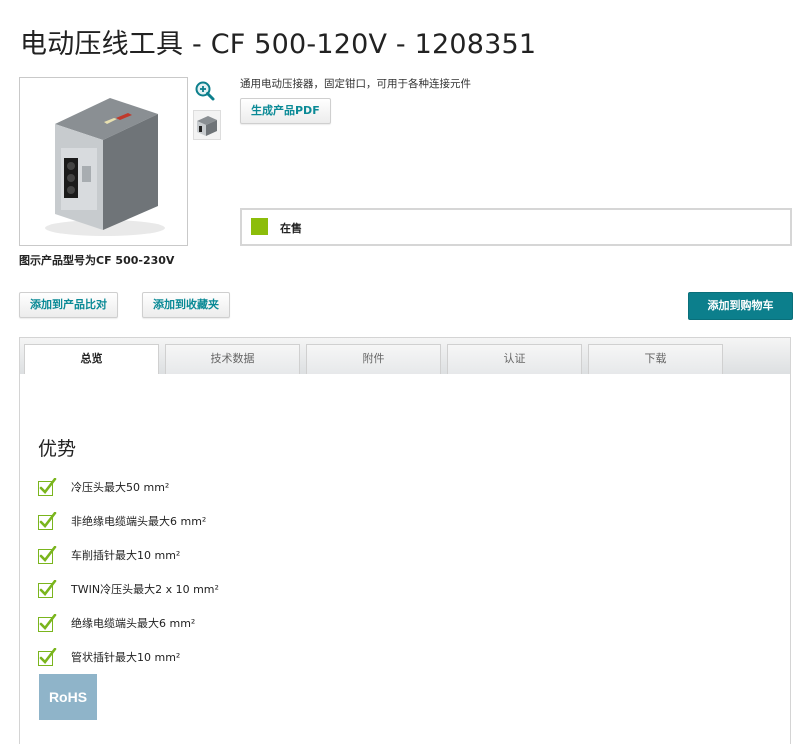 This screenshot has height=744, width=800. I want to click on availability-box: 在售, so click(516, 227).